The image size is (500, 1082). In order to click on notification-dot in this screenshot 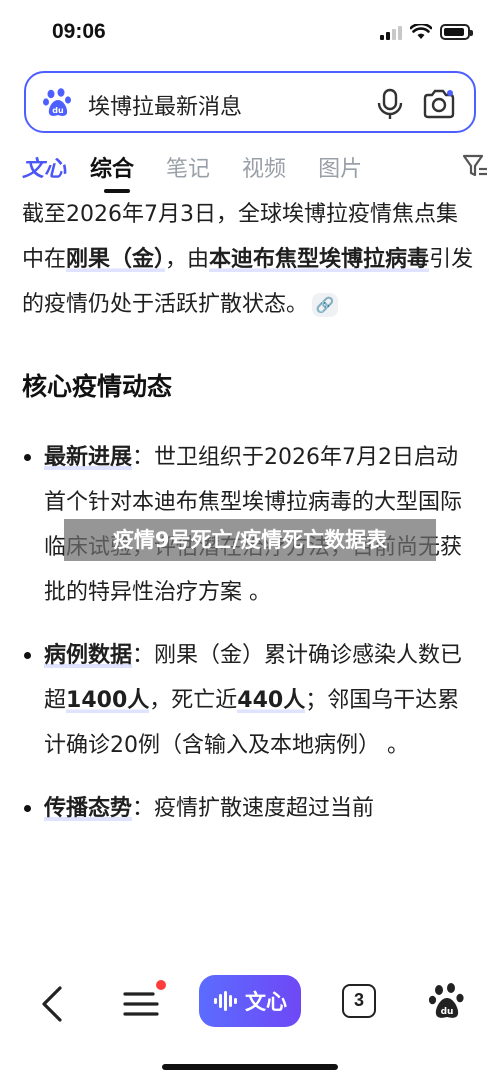, I will do `click(161, 985)`.